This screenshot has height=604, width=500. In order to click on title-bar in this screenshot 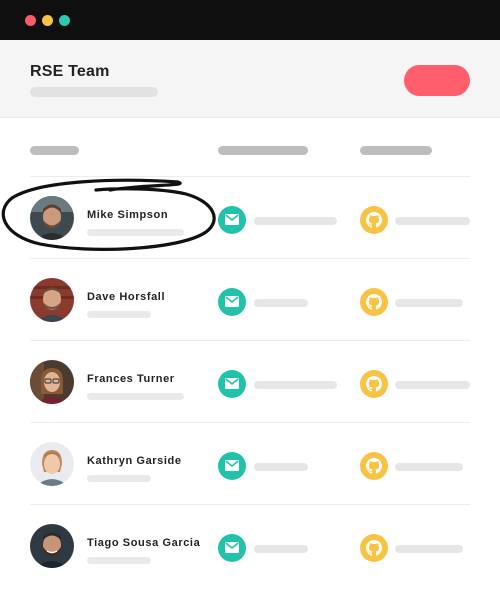, I will do `click(250, 20)`.